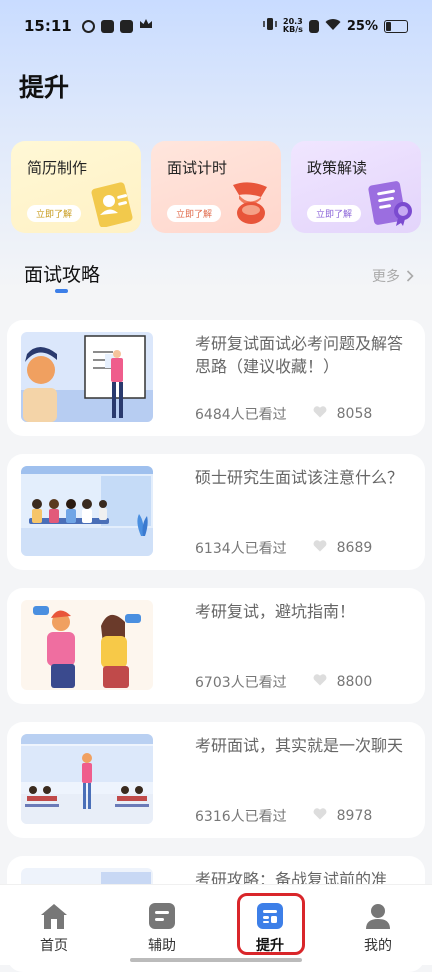 This screenshot has height=972, width=432. What do you see at coordinates (362, 26) in the screenshot?
I see `battery-percent: 25%` at bounding box center [362, 26].